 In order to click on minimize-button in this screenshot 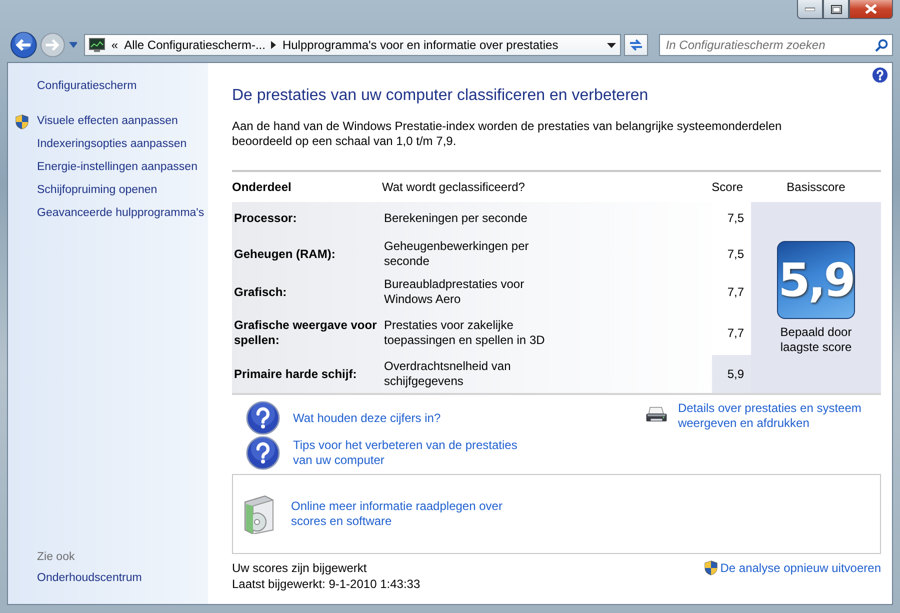, I will do `click(810, 9)`.